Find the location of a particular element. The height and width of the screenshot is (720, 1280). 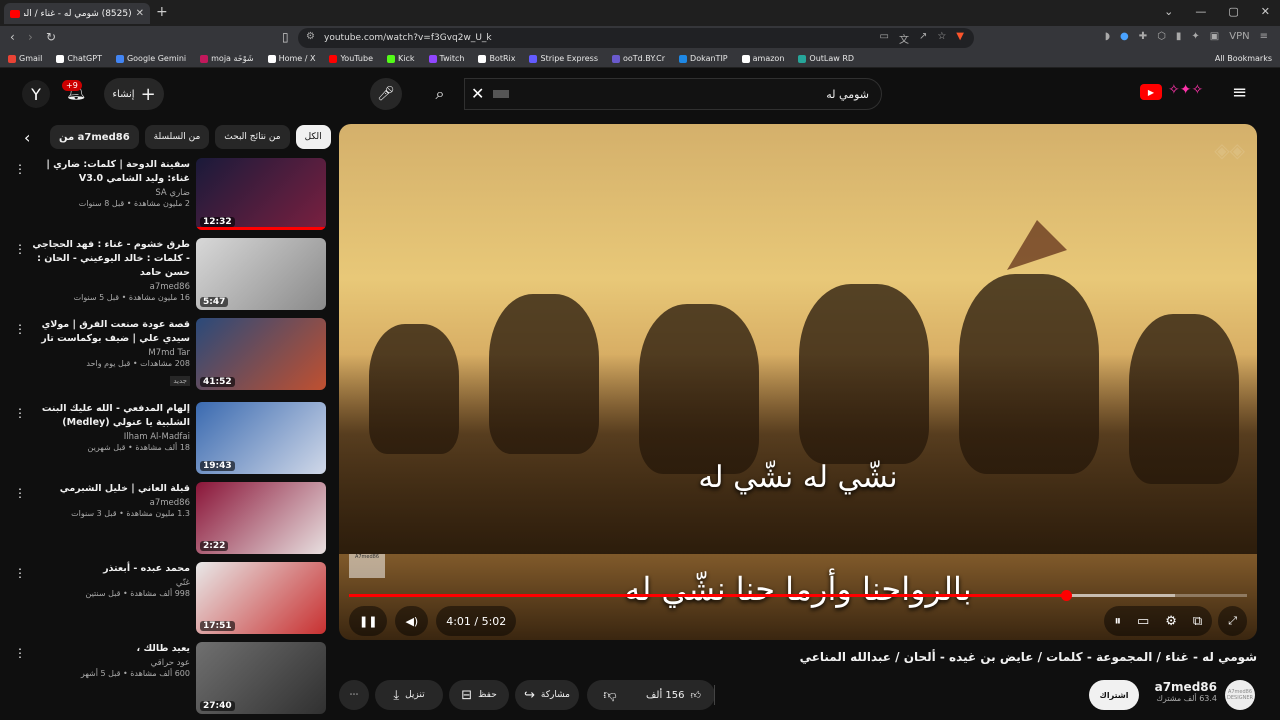

extension-icon: ◗ is located at coordinates (1107, 36).